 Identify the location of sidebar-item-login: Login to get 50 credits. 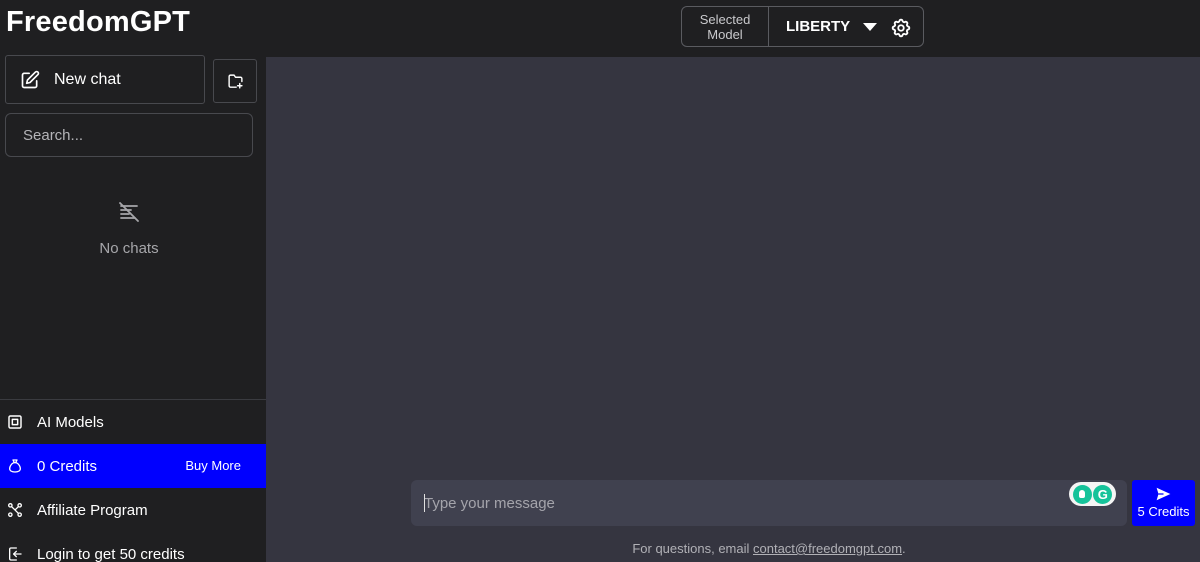
(133, 547).